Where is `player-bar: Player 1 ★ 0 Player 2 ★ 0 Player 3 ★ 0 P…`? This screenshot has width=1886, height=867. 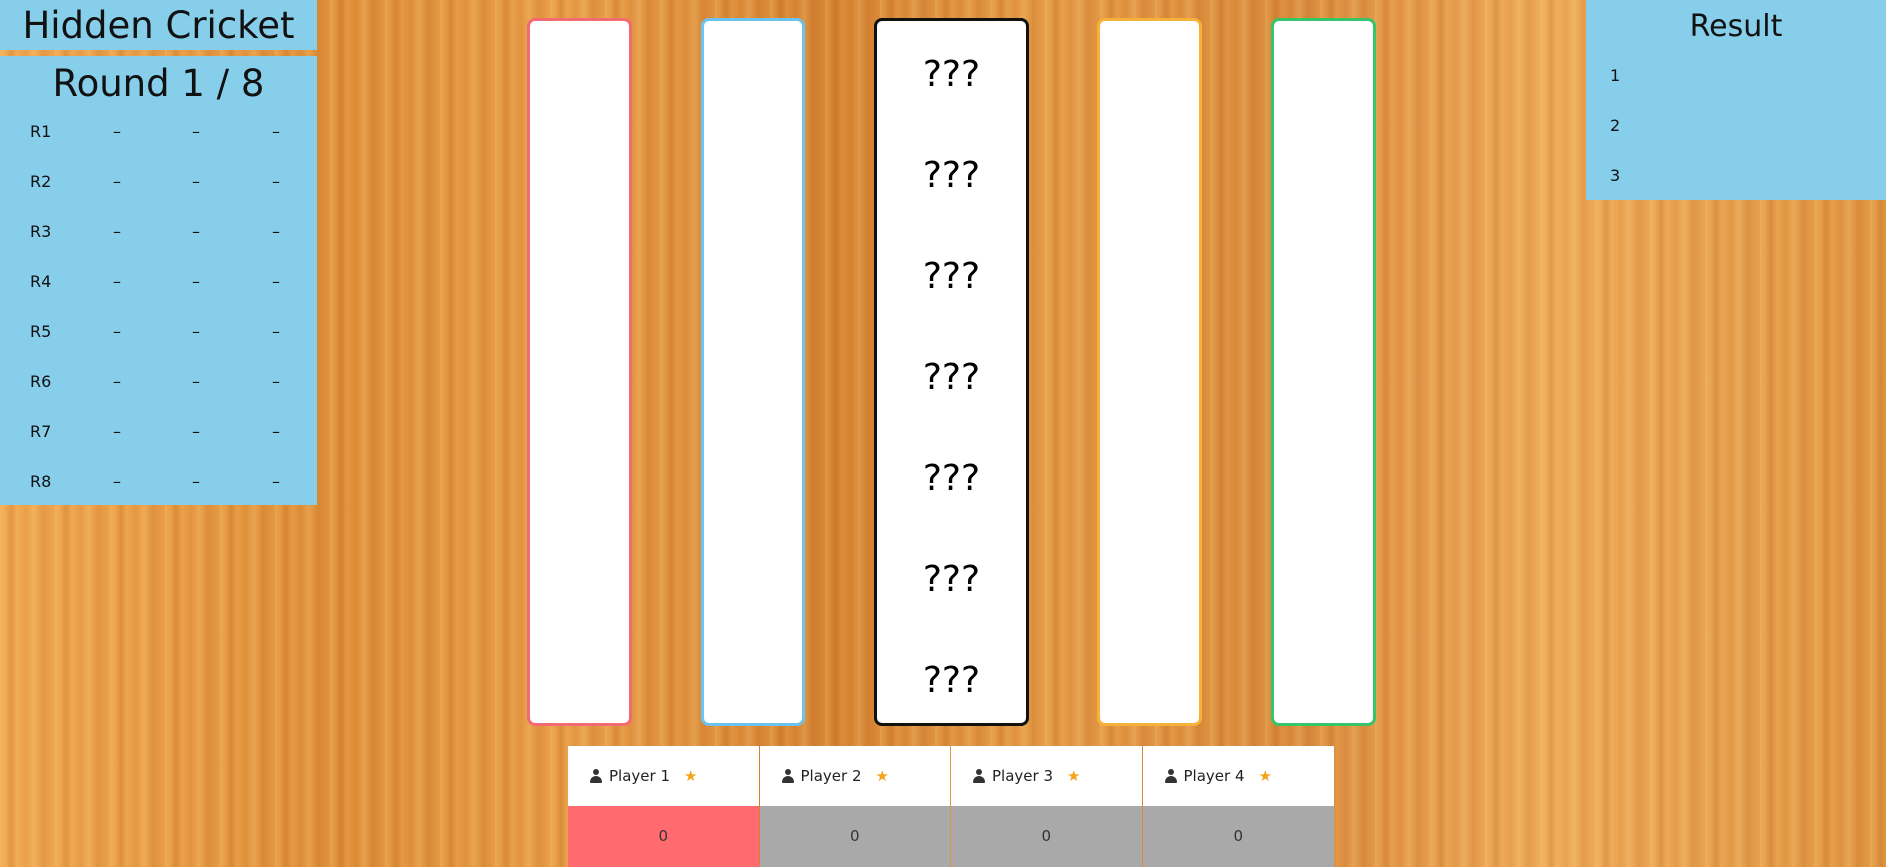 player-bar: Player 1 ★ 0 Player 2 ★ 0 Player 3 ★ 0 P… is located at coordinates (951, 806).